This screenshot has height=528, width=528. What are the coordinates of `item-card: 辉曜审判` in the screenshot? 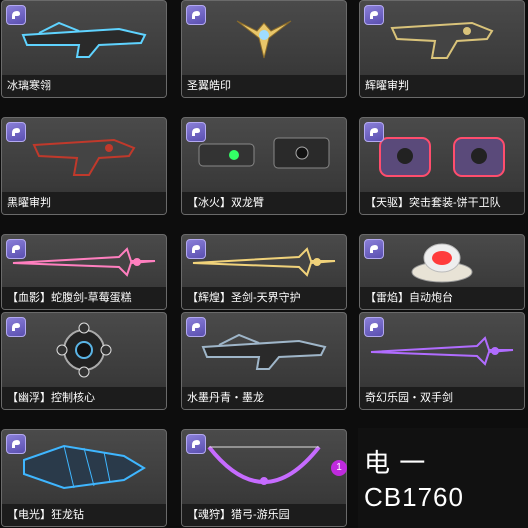 It's located at (442, 49).